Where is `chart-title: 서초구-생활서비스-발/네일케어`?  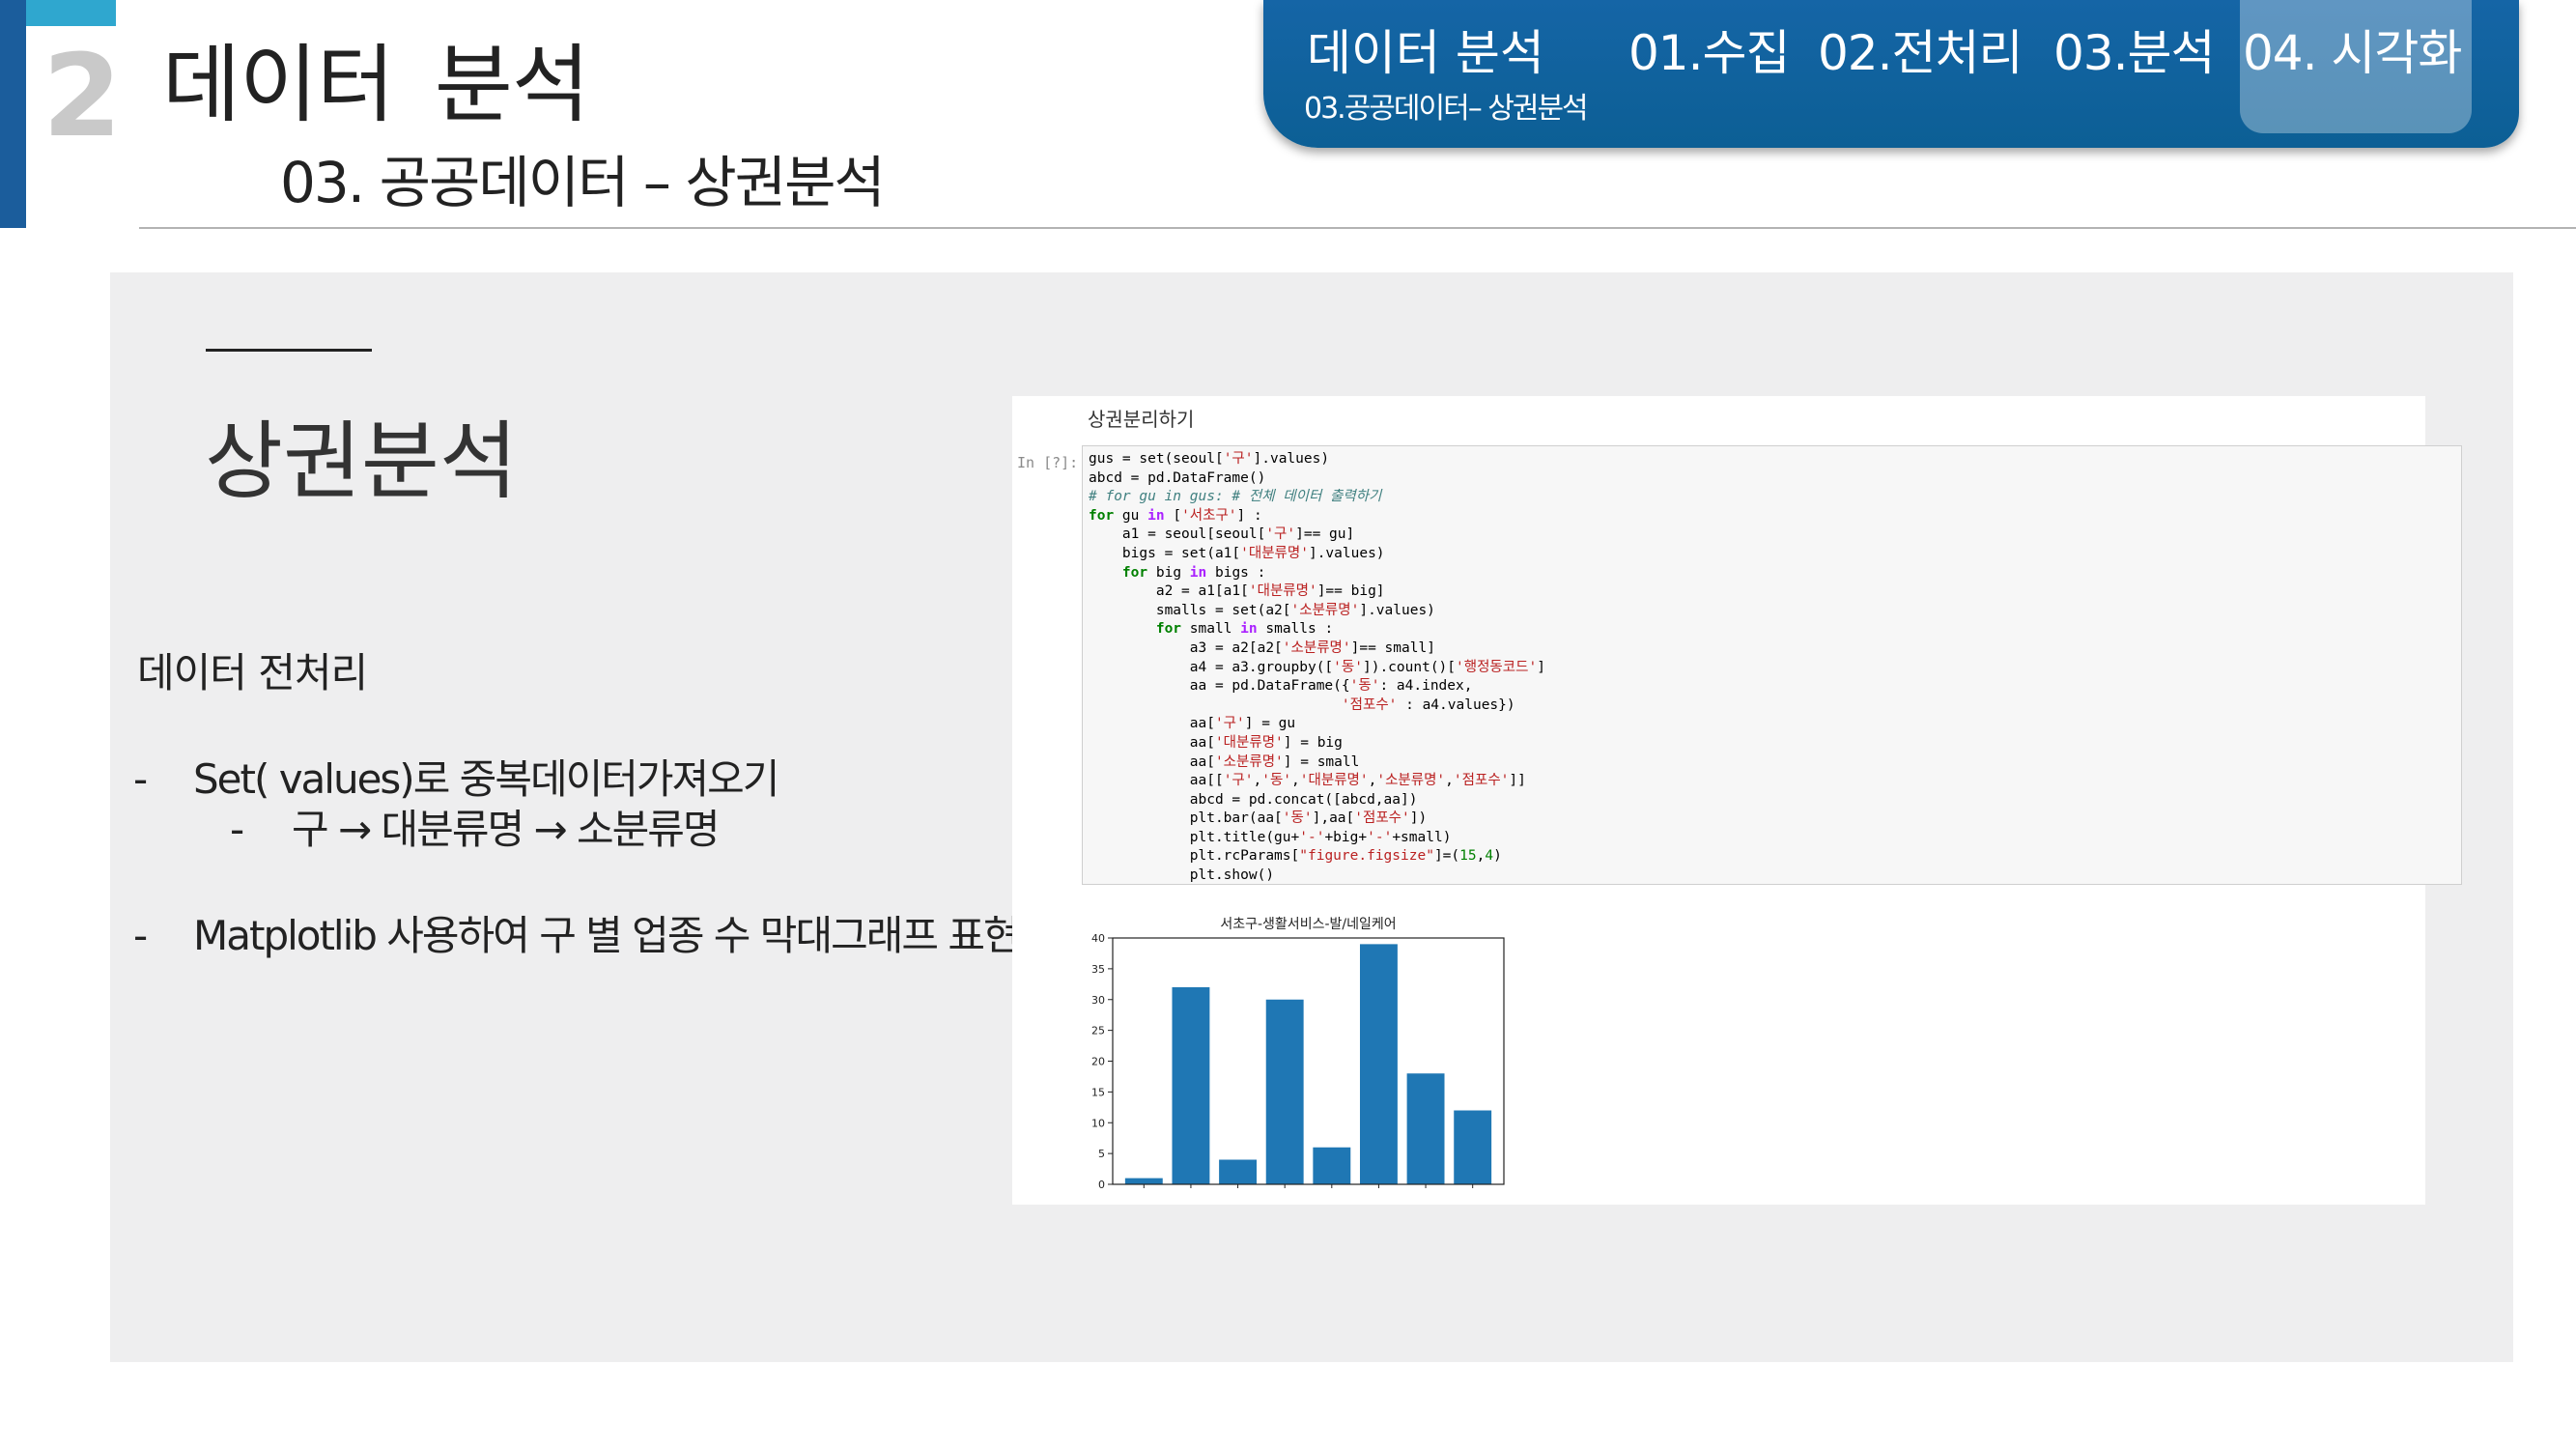
chart-title: 서초구-생활서비스-발/네일케어 is located at coordinates (1308, 924).